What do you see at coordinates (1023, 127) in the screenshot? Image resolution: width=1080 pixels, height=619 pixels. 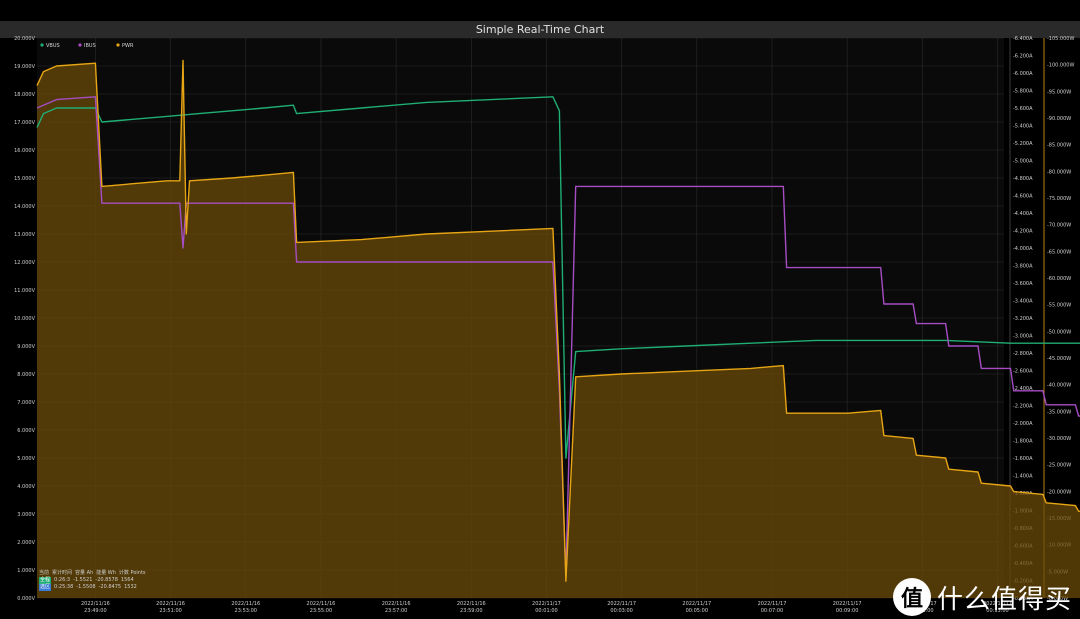 I see `y-right1-tick-label: -5.400A` at bounding box center [1023, 127].